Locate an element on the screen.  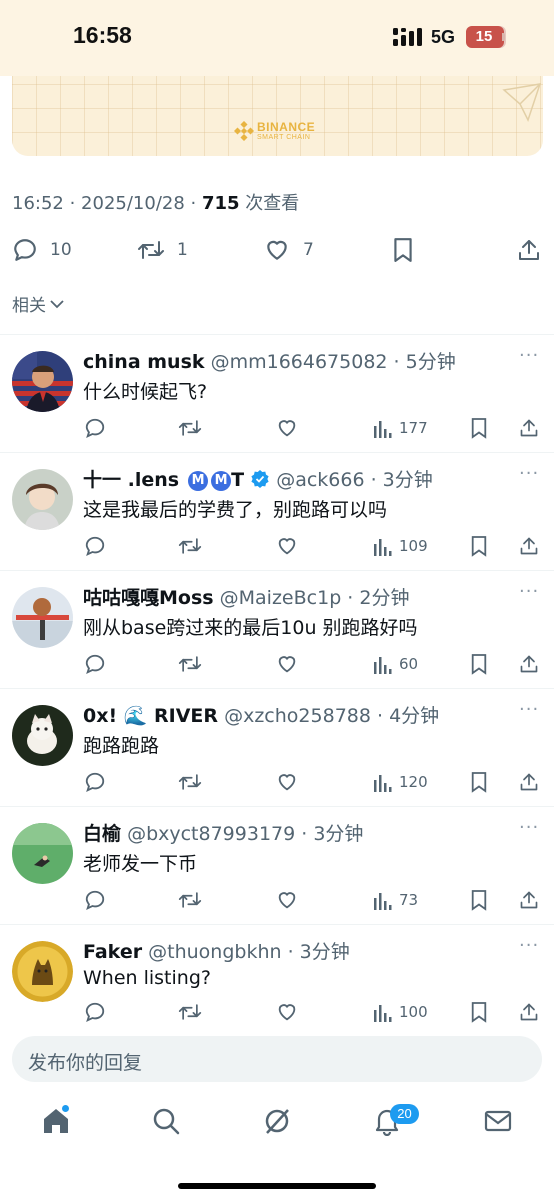
bookmark-icon is located at coordinates (479, 546).